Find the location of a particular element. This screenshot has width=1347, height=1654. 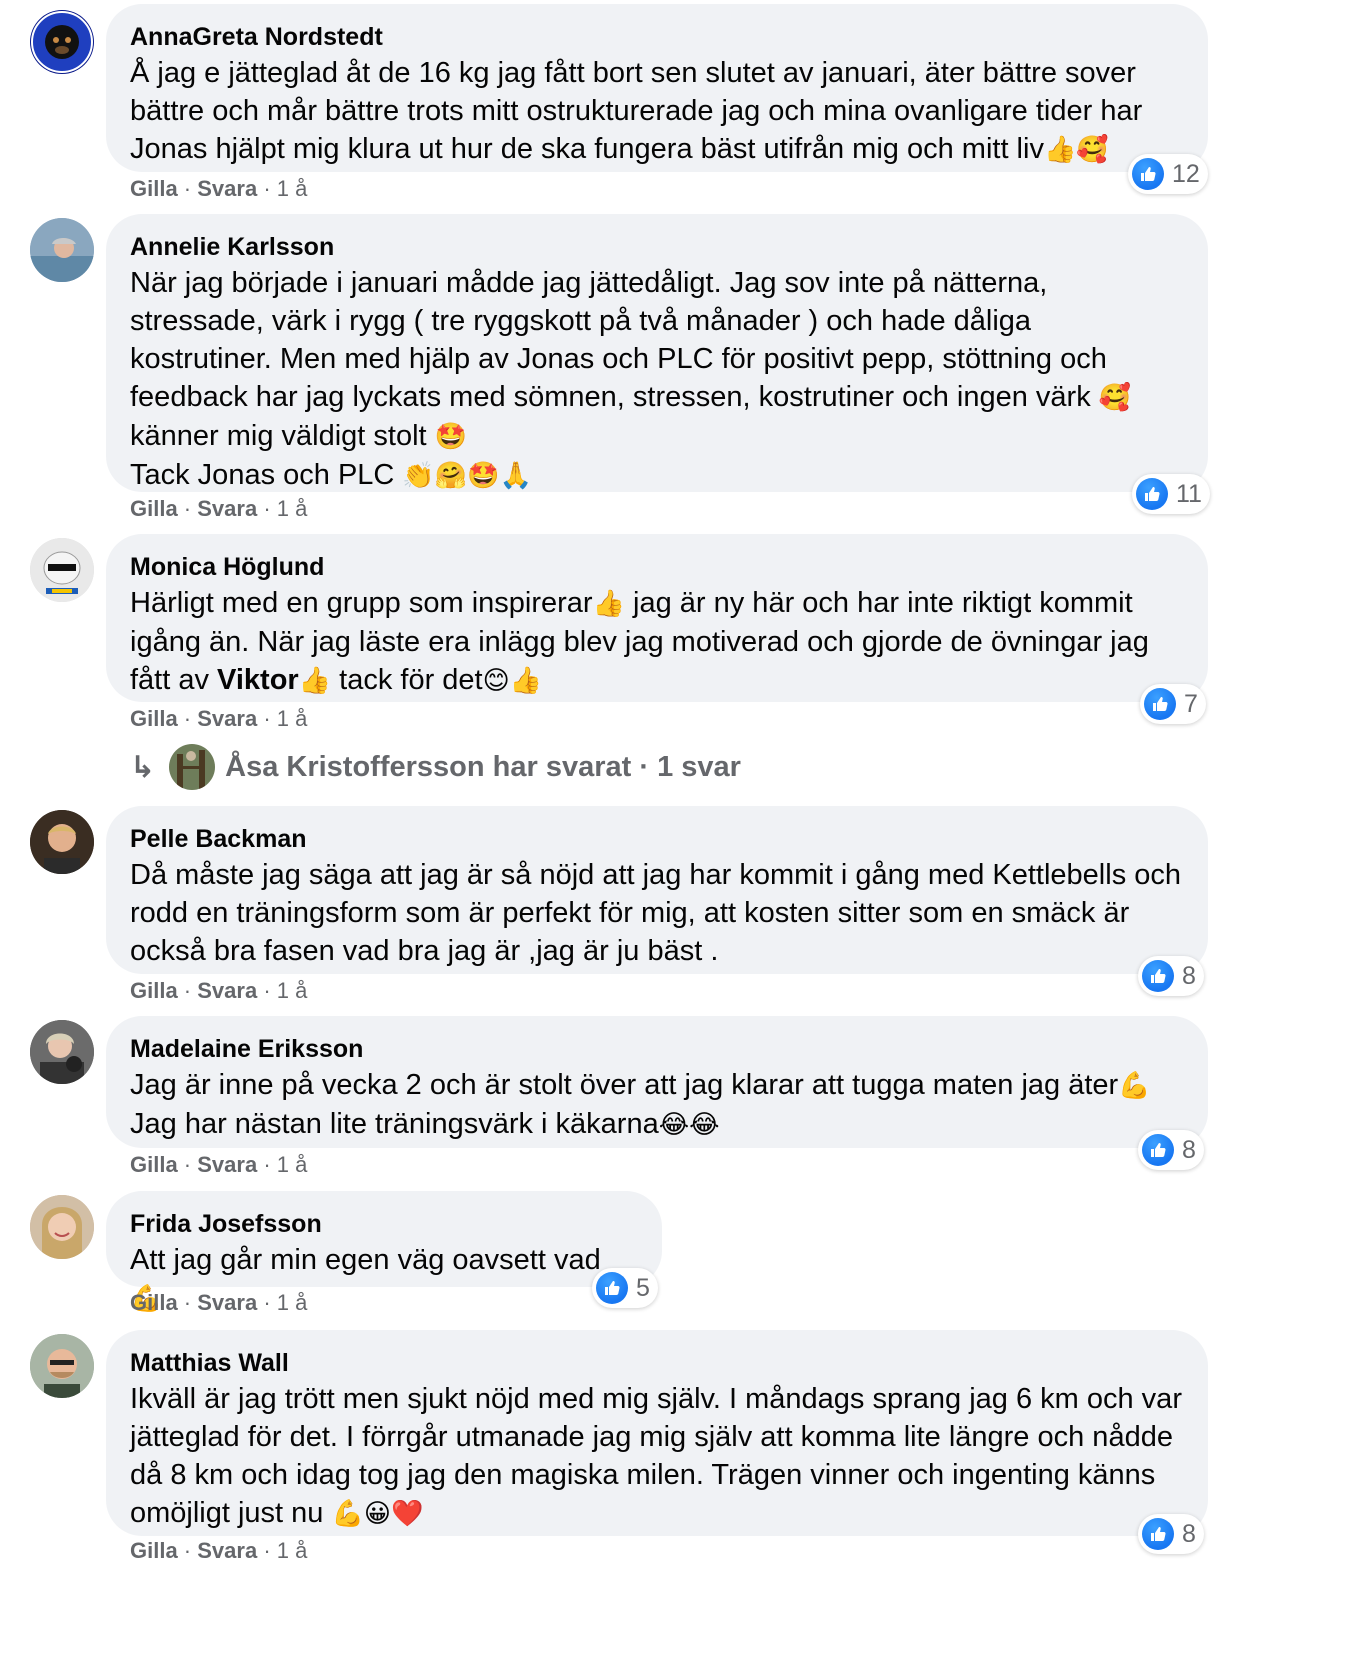

comment-author: Annelie Karlsson is located at coordinates (657, 247).